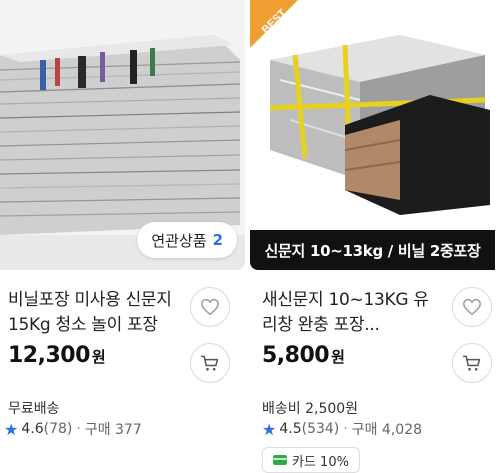  What do you see at coordinates (58, 429) in the screenshot?
I see `review-count: (78)` at bounding box center [58, 429].